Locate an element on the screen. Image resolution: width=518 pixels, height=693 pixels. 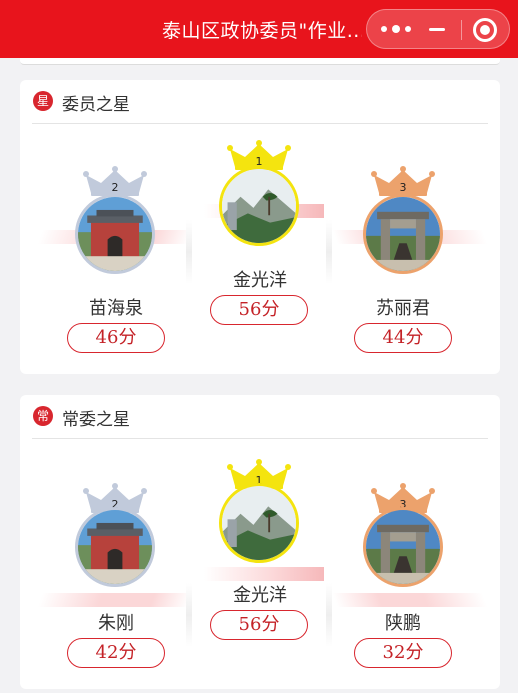
score-third: 32分 is located at coordinates (403, 653).